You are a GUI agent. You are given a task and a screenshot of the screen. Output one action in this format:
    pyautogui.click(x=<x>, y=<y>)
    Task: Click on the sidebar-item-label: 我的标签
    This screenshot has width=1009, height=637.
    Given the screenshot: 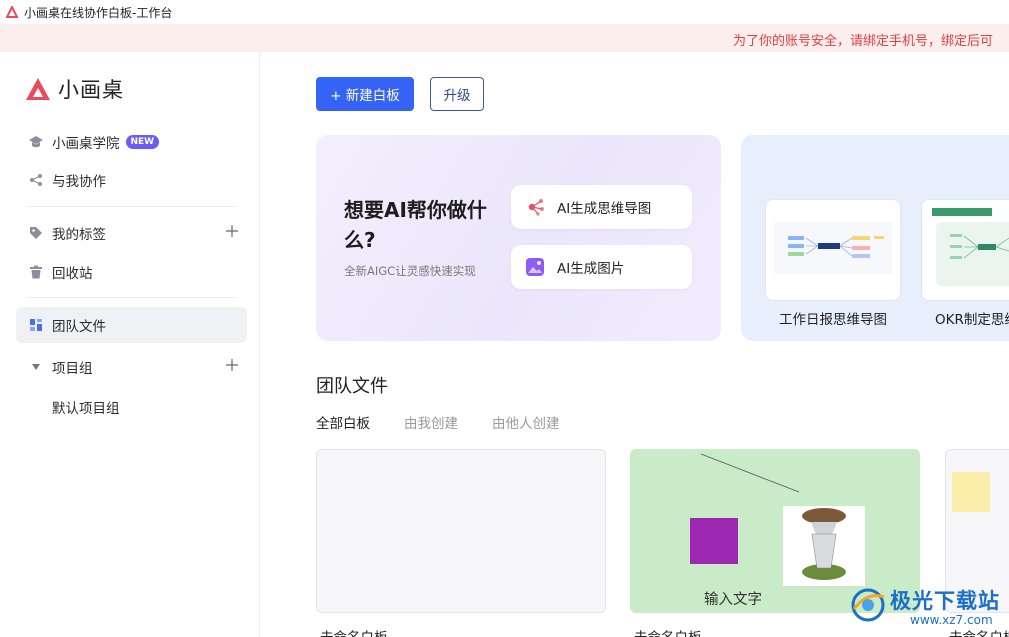 What is the action you would take?
    pyautogui.click(x=79, y=235)
    